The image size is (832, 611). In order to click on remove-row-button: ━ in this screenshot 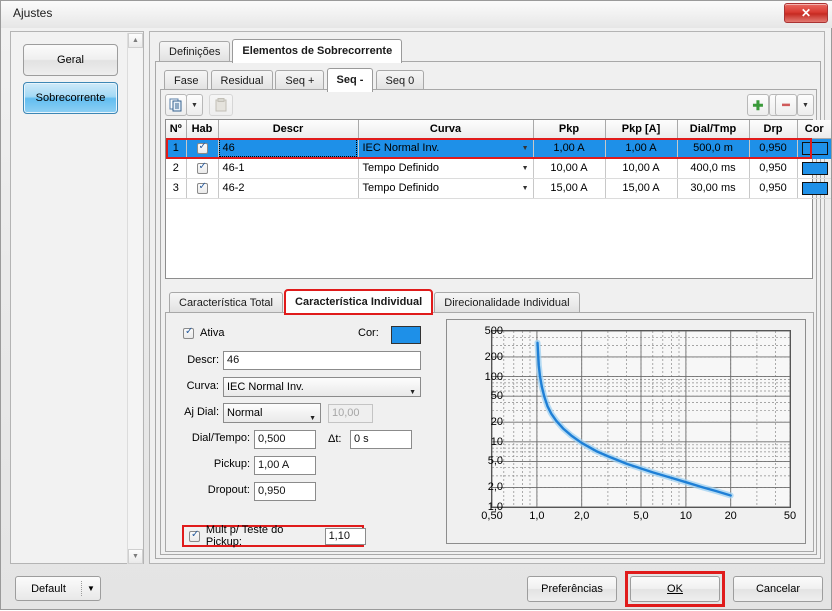, I will do `click(786, 105)`.